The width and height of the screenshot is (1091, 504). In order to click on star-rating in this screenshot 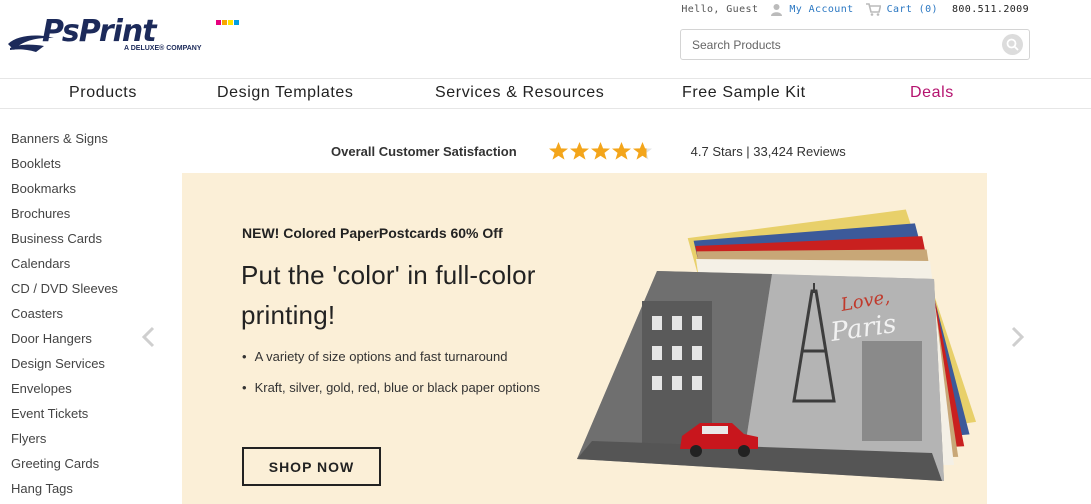, I will do `click(600, 151)`.